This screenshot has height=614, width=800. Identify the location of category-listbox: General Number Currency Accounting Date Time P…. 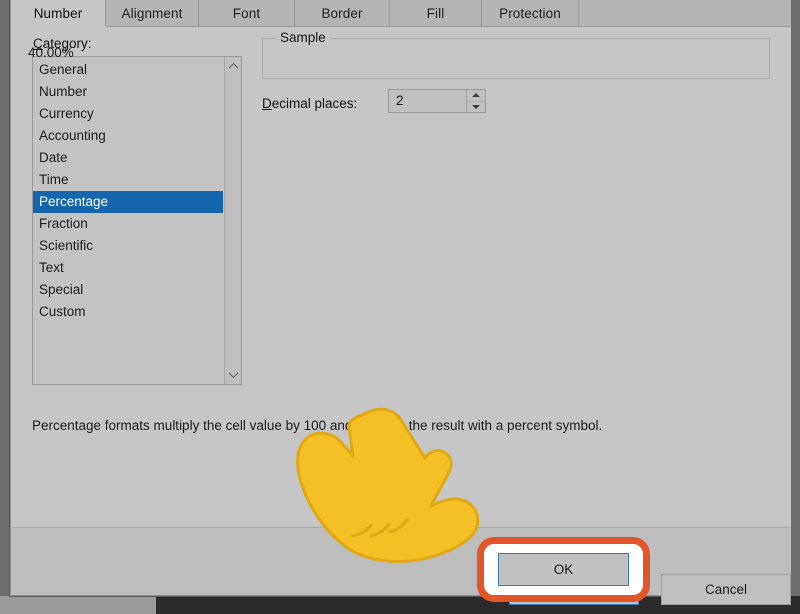
(137, 220).